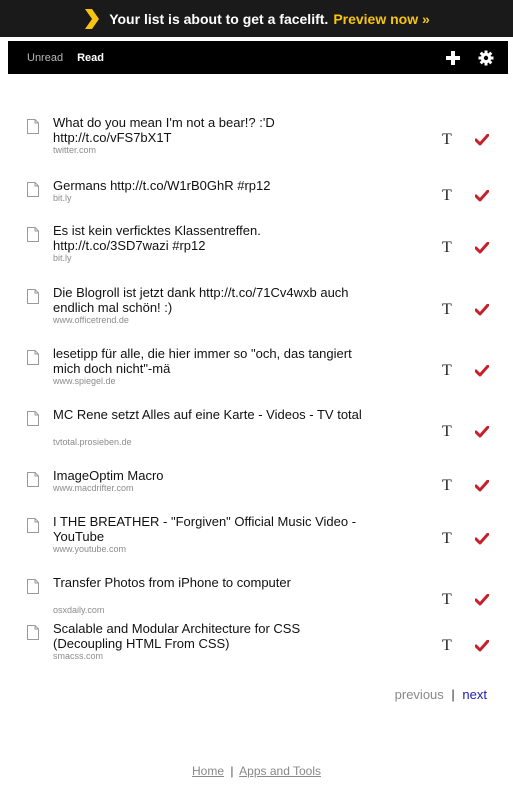 This screenshot has width=513, height=785. What do you see at coordinates (381, 19) in the screenshot?
I see `preview-now-link: Preview now »` at bounding box center [381, 19].